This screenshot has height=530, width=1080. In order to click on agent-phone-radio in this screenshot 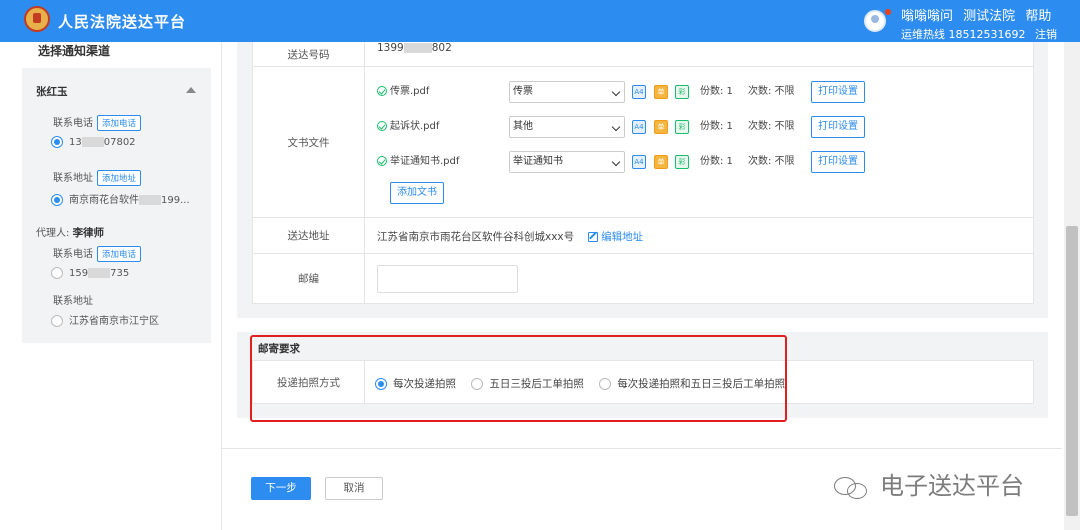, I will do `click(57, 273)`.